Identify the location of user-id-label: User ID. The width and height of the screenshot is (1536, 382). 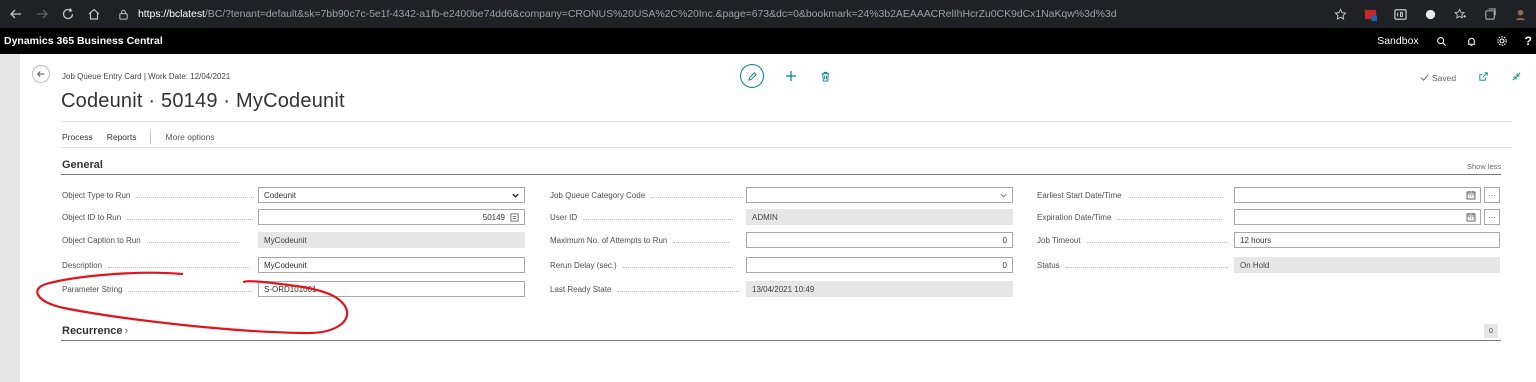
(642, 217).